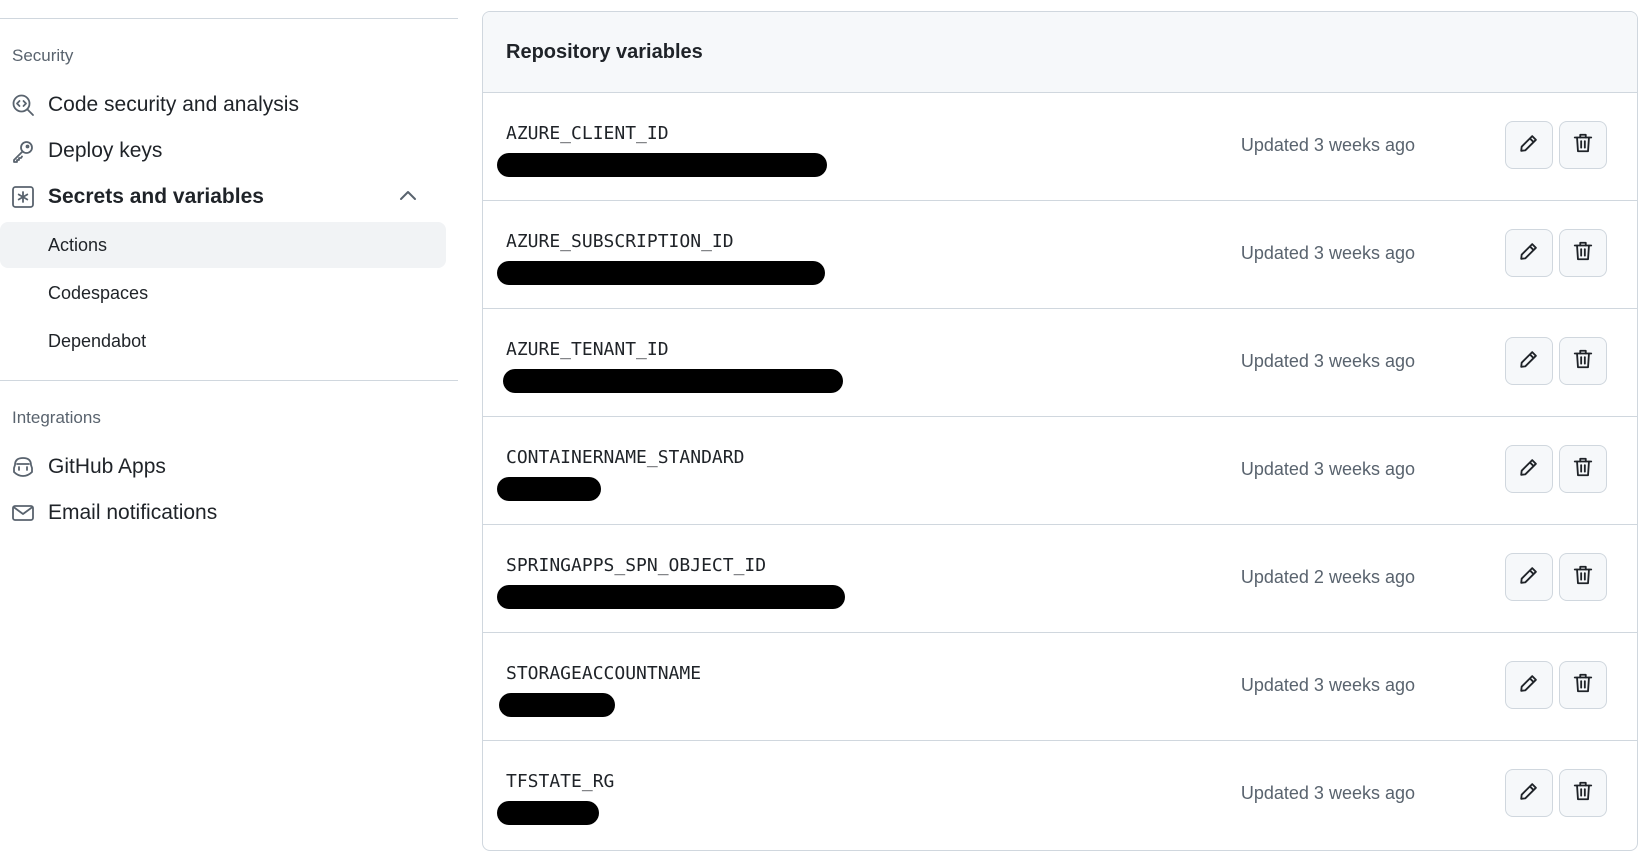 This screenshot has width=1645, height=868. I want to click on integrations-heading: Integrations, so click(56, 417).